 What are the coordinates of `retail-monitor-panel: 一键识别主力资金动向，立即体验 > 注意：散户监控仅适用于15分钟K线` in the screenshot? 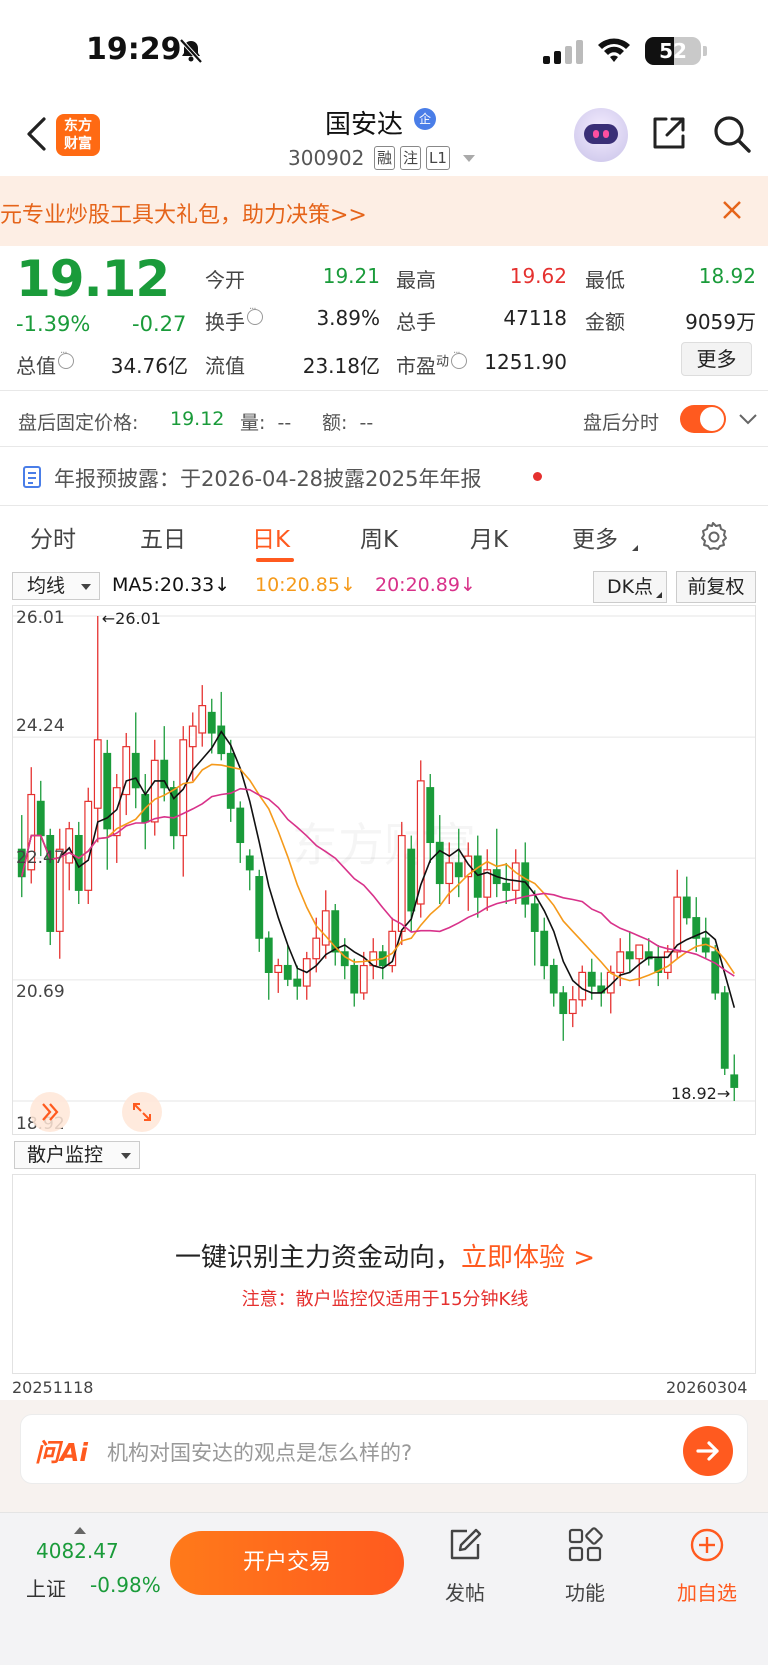 It's located at (384, 1274).